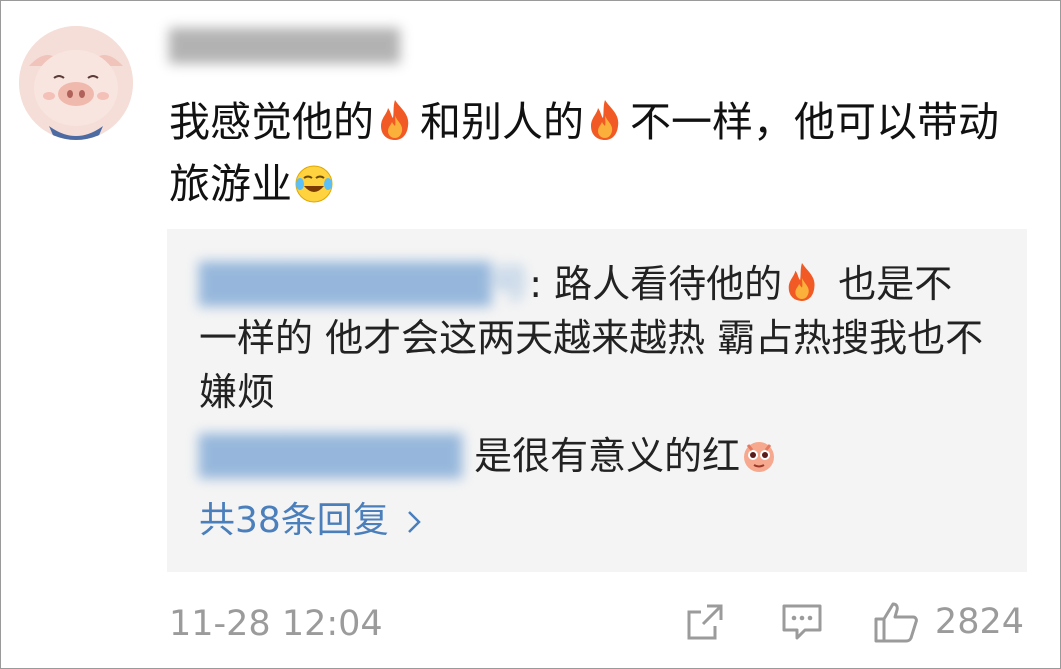 The width and height of the screenshot is (1061, 669). Describe the element at coordinates (314, 184) in the screenshot. I see `laugh-cry-emoji-icon` at that location.